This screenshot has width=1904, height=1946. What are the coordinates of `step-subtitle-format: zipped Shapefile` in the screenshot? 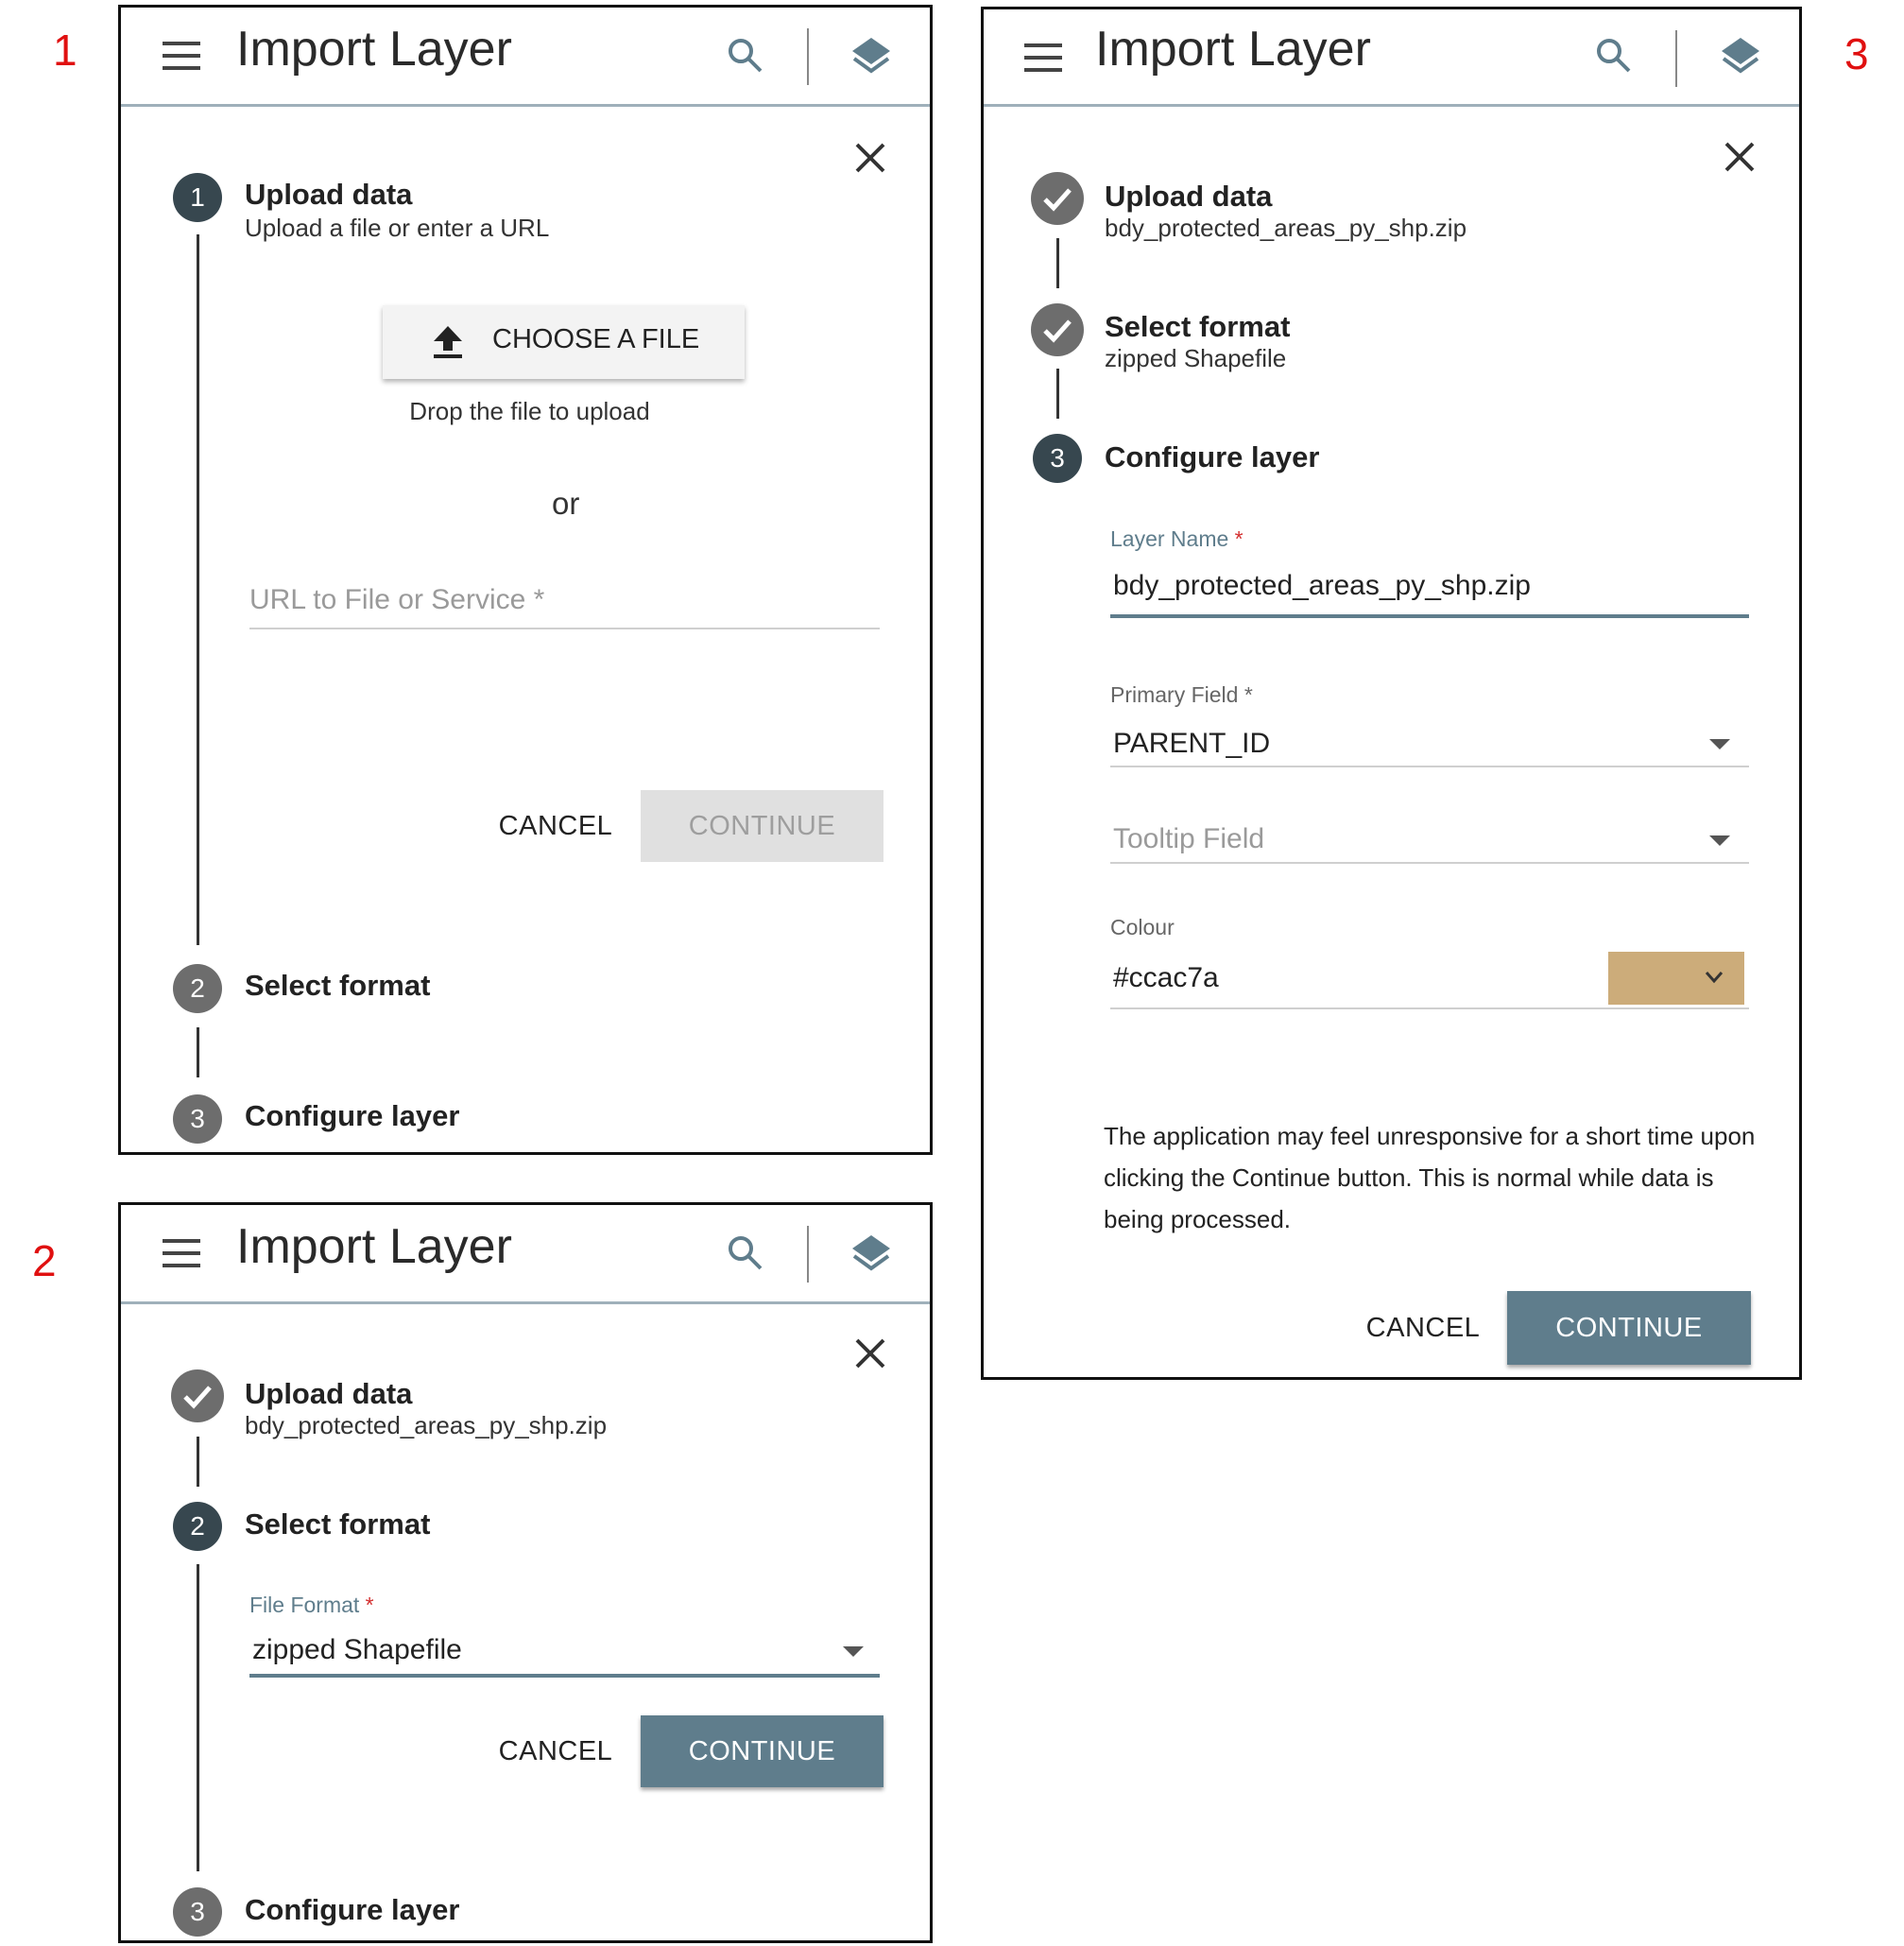 It's located at (1196, 358).